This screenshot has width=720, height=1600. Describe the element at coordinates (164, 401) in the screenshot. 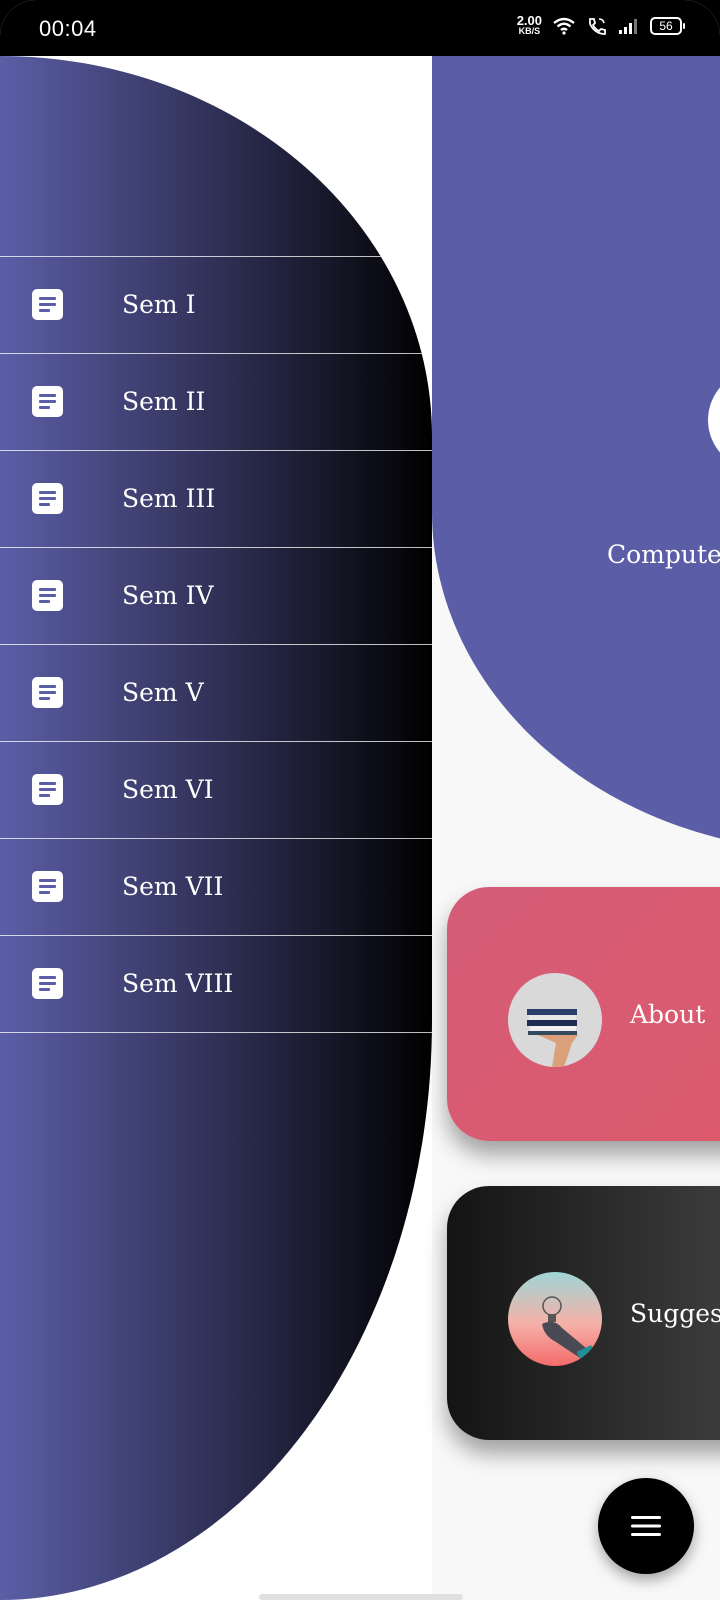

I see `semester-label: Sem II` at that location.